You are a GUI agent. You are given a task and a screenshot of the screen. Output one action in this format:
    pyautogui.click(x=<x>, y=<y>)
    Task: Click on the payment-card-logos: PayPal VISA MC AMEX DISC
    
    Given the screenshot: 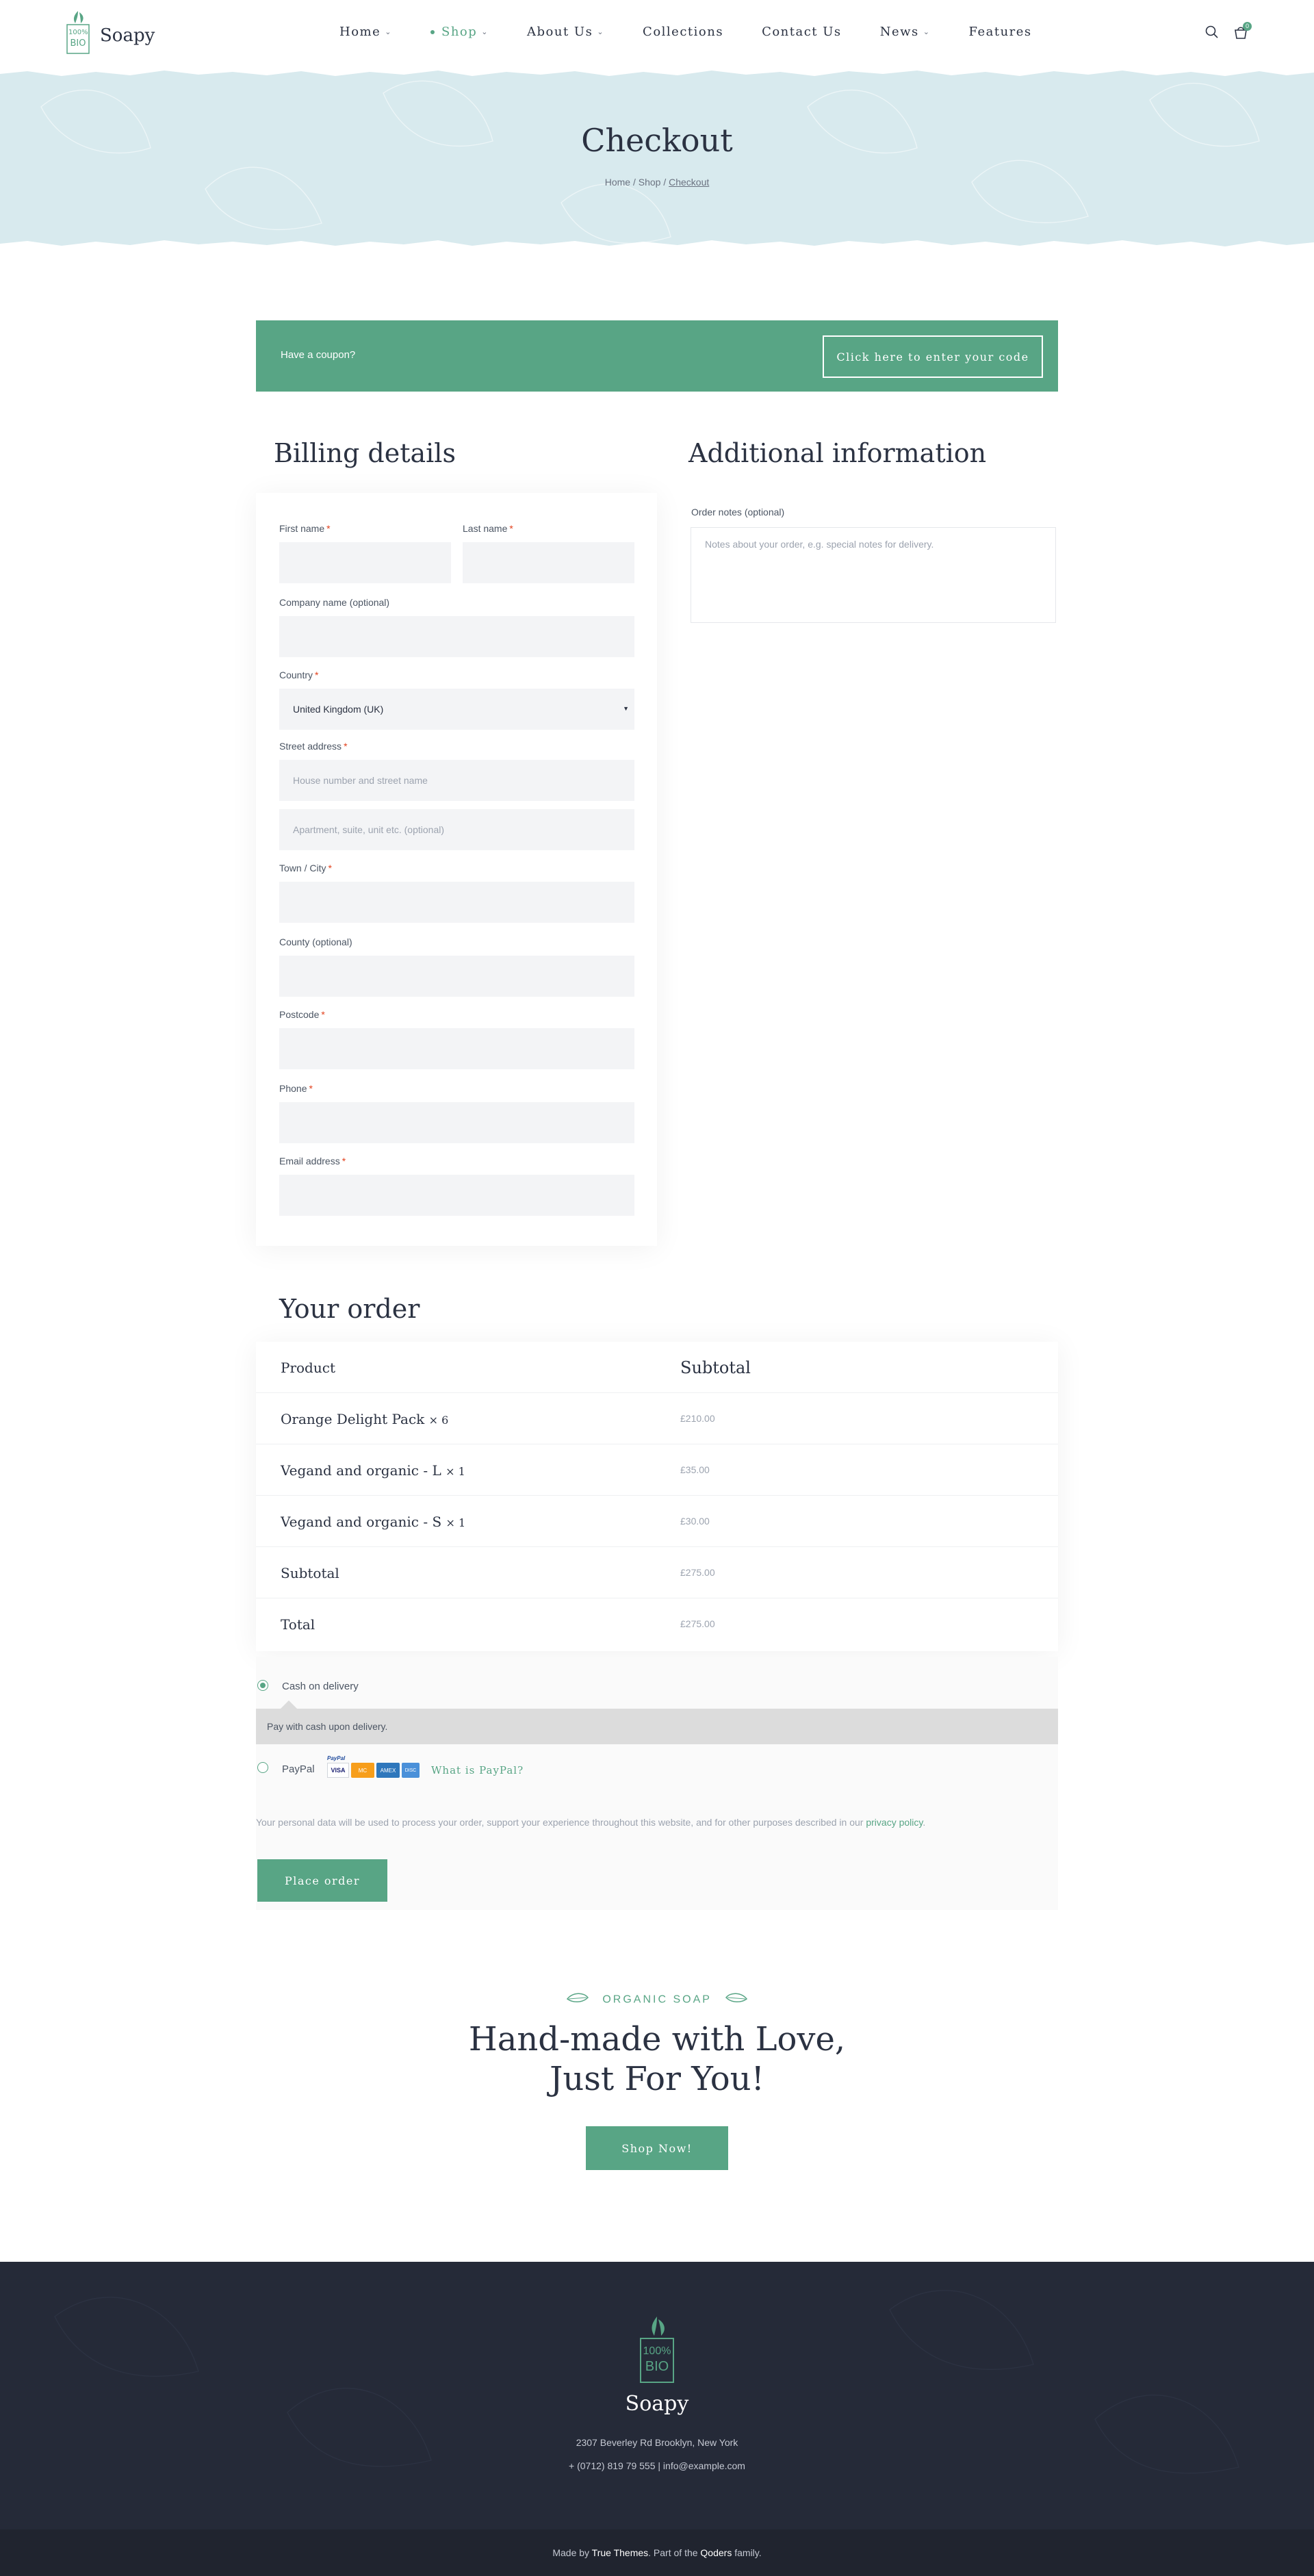 What is the action you would take?
    pyautogui.click(x=373, y=1766)
    